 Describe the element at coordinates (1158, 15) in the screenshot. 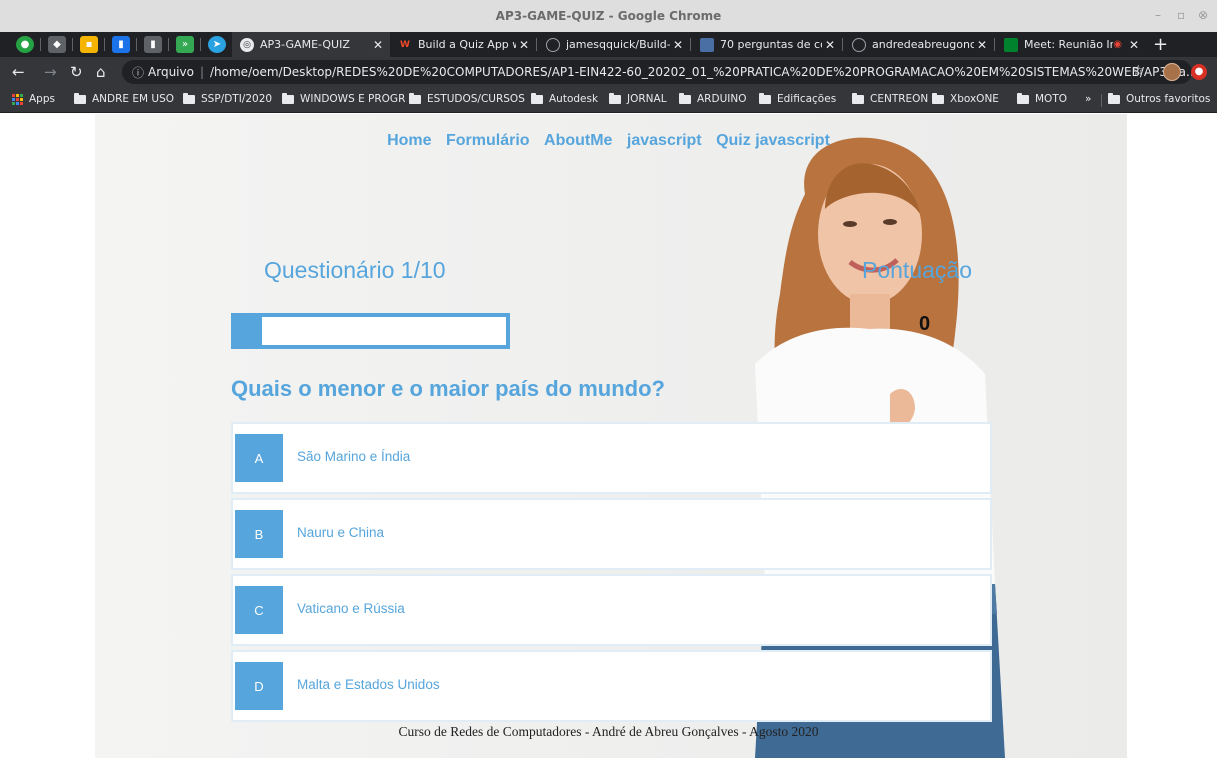

I see `minimize-icon: –` at that location.